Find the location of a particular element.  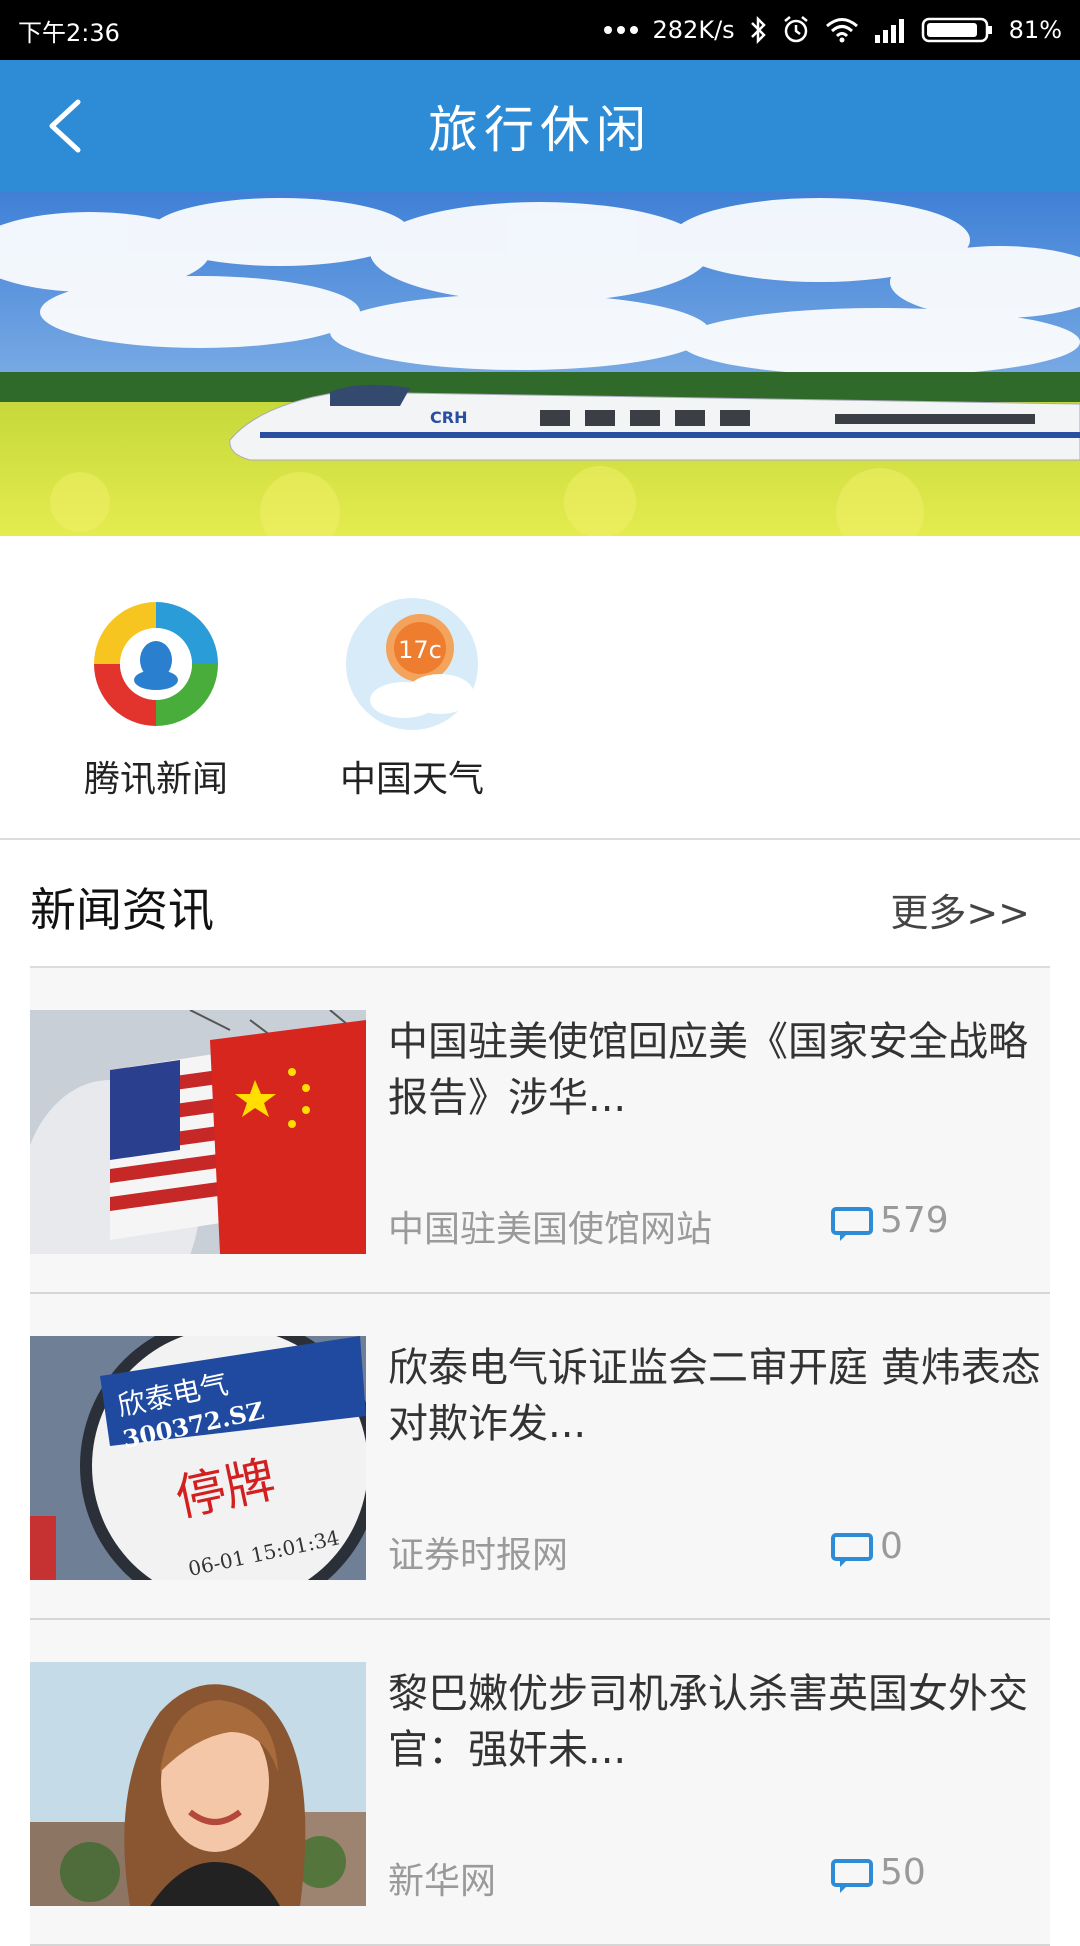

comment-count-wrap: 50 is located at coordinates (878, 1872).